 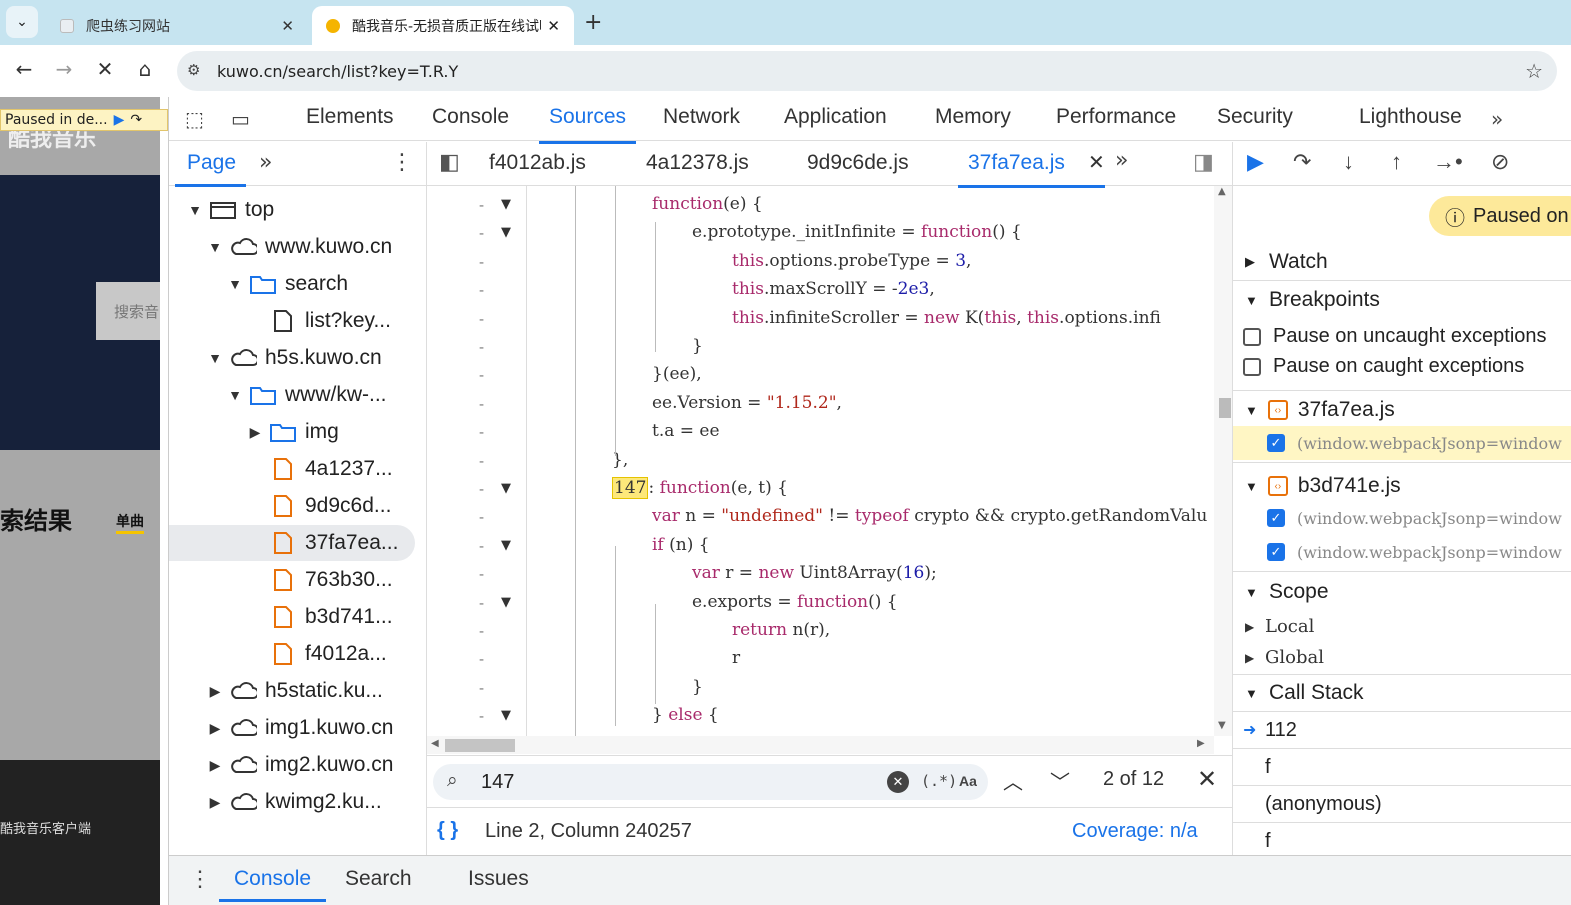 What do you see at coordinates (1203, 162) in the screenshot?
I see `toggle-debugger-icon: ◨` at bounding box center [1203, 162].